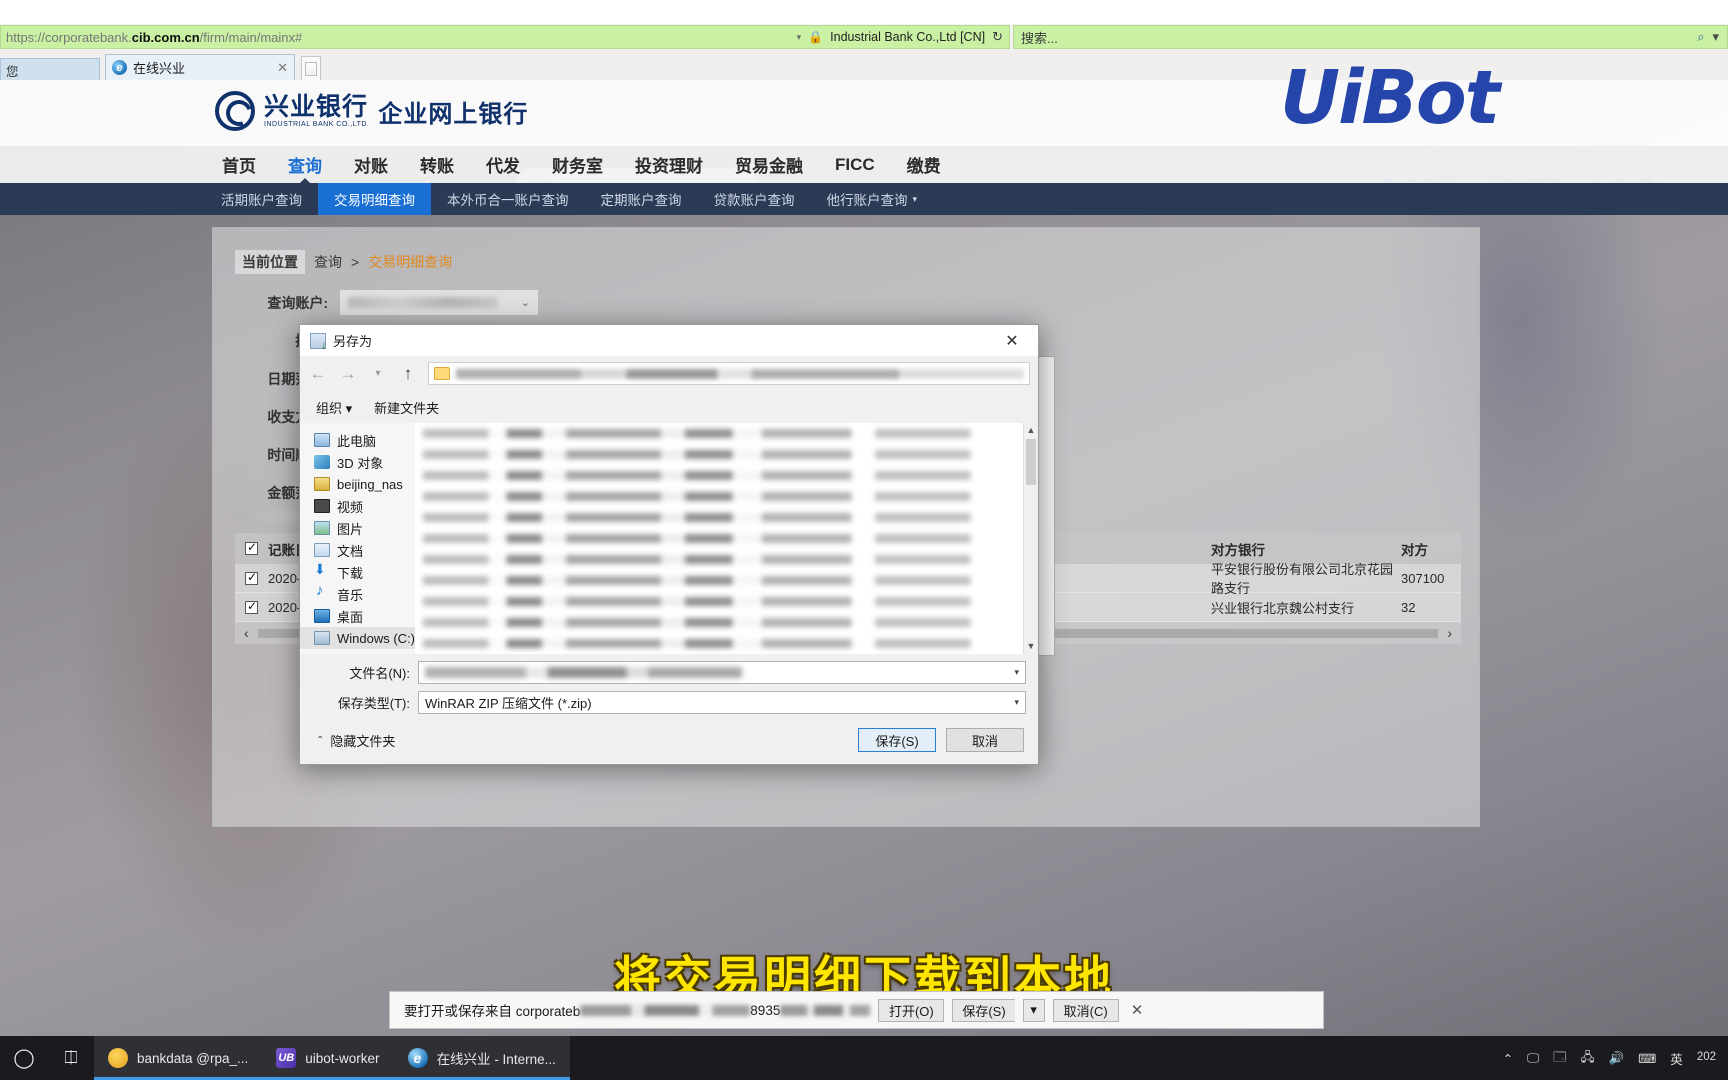 Image resolution: width=1728 pixels, height=1080 pixels. What do you see at coordinates (924, 164) in the screenshot?
I see `nav-item-payment: 缴费` at bounding box center [924, 164].